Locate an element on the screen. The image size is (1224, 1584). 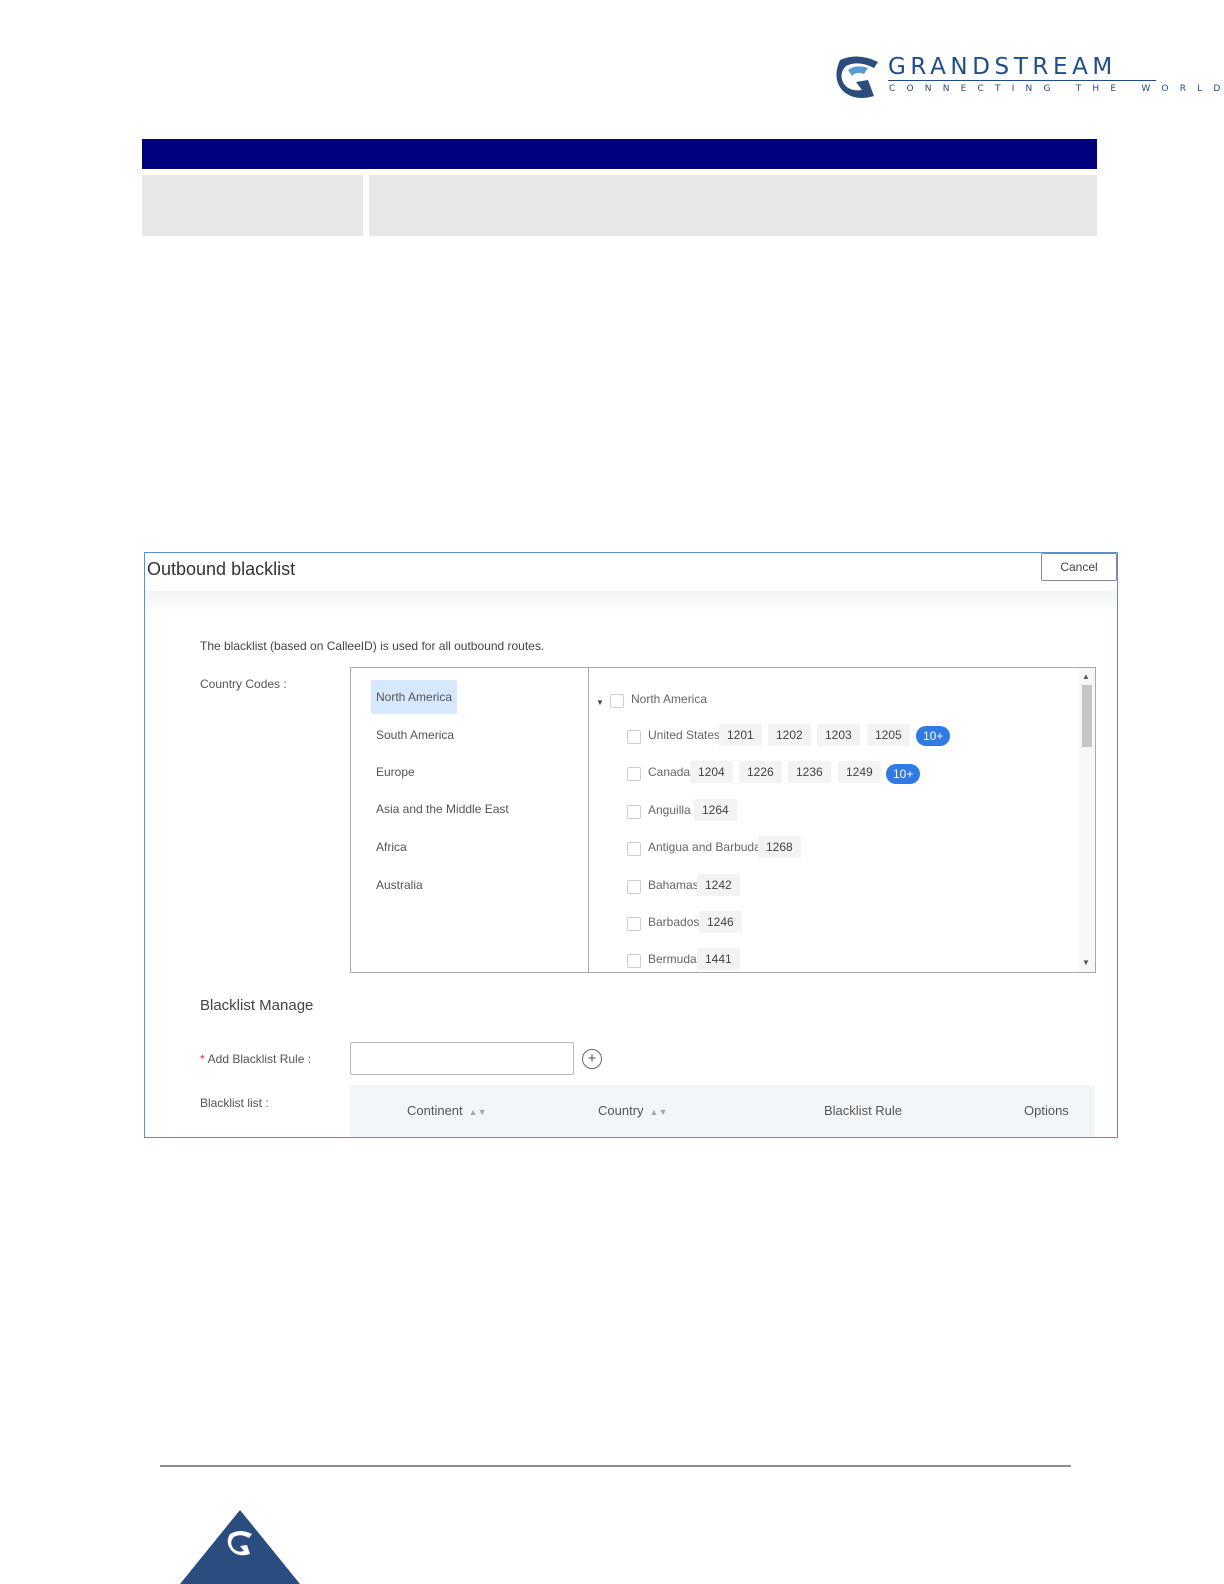
column-country-label: Country is located at coordinates (621, 1110).